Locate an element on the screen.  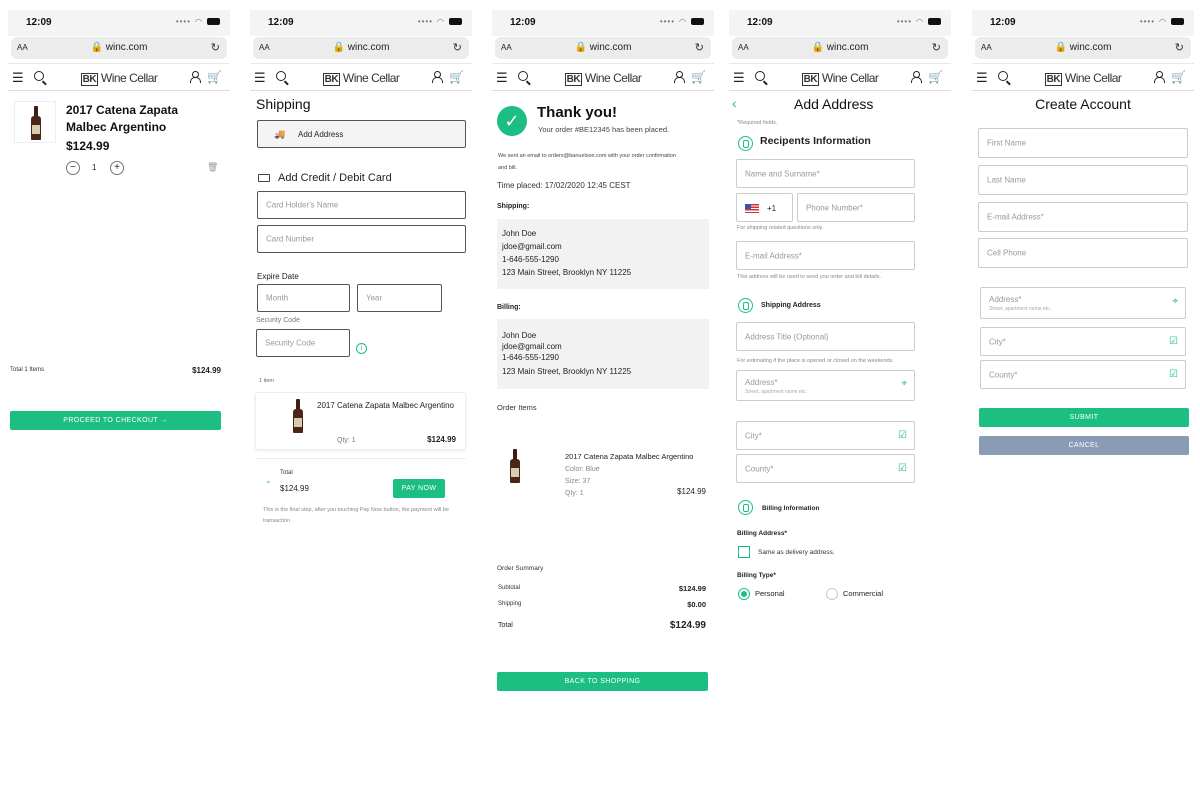
recipients-title: Recipents Information is located at coordinates (815, 141).